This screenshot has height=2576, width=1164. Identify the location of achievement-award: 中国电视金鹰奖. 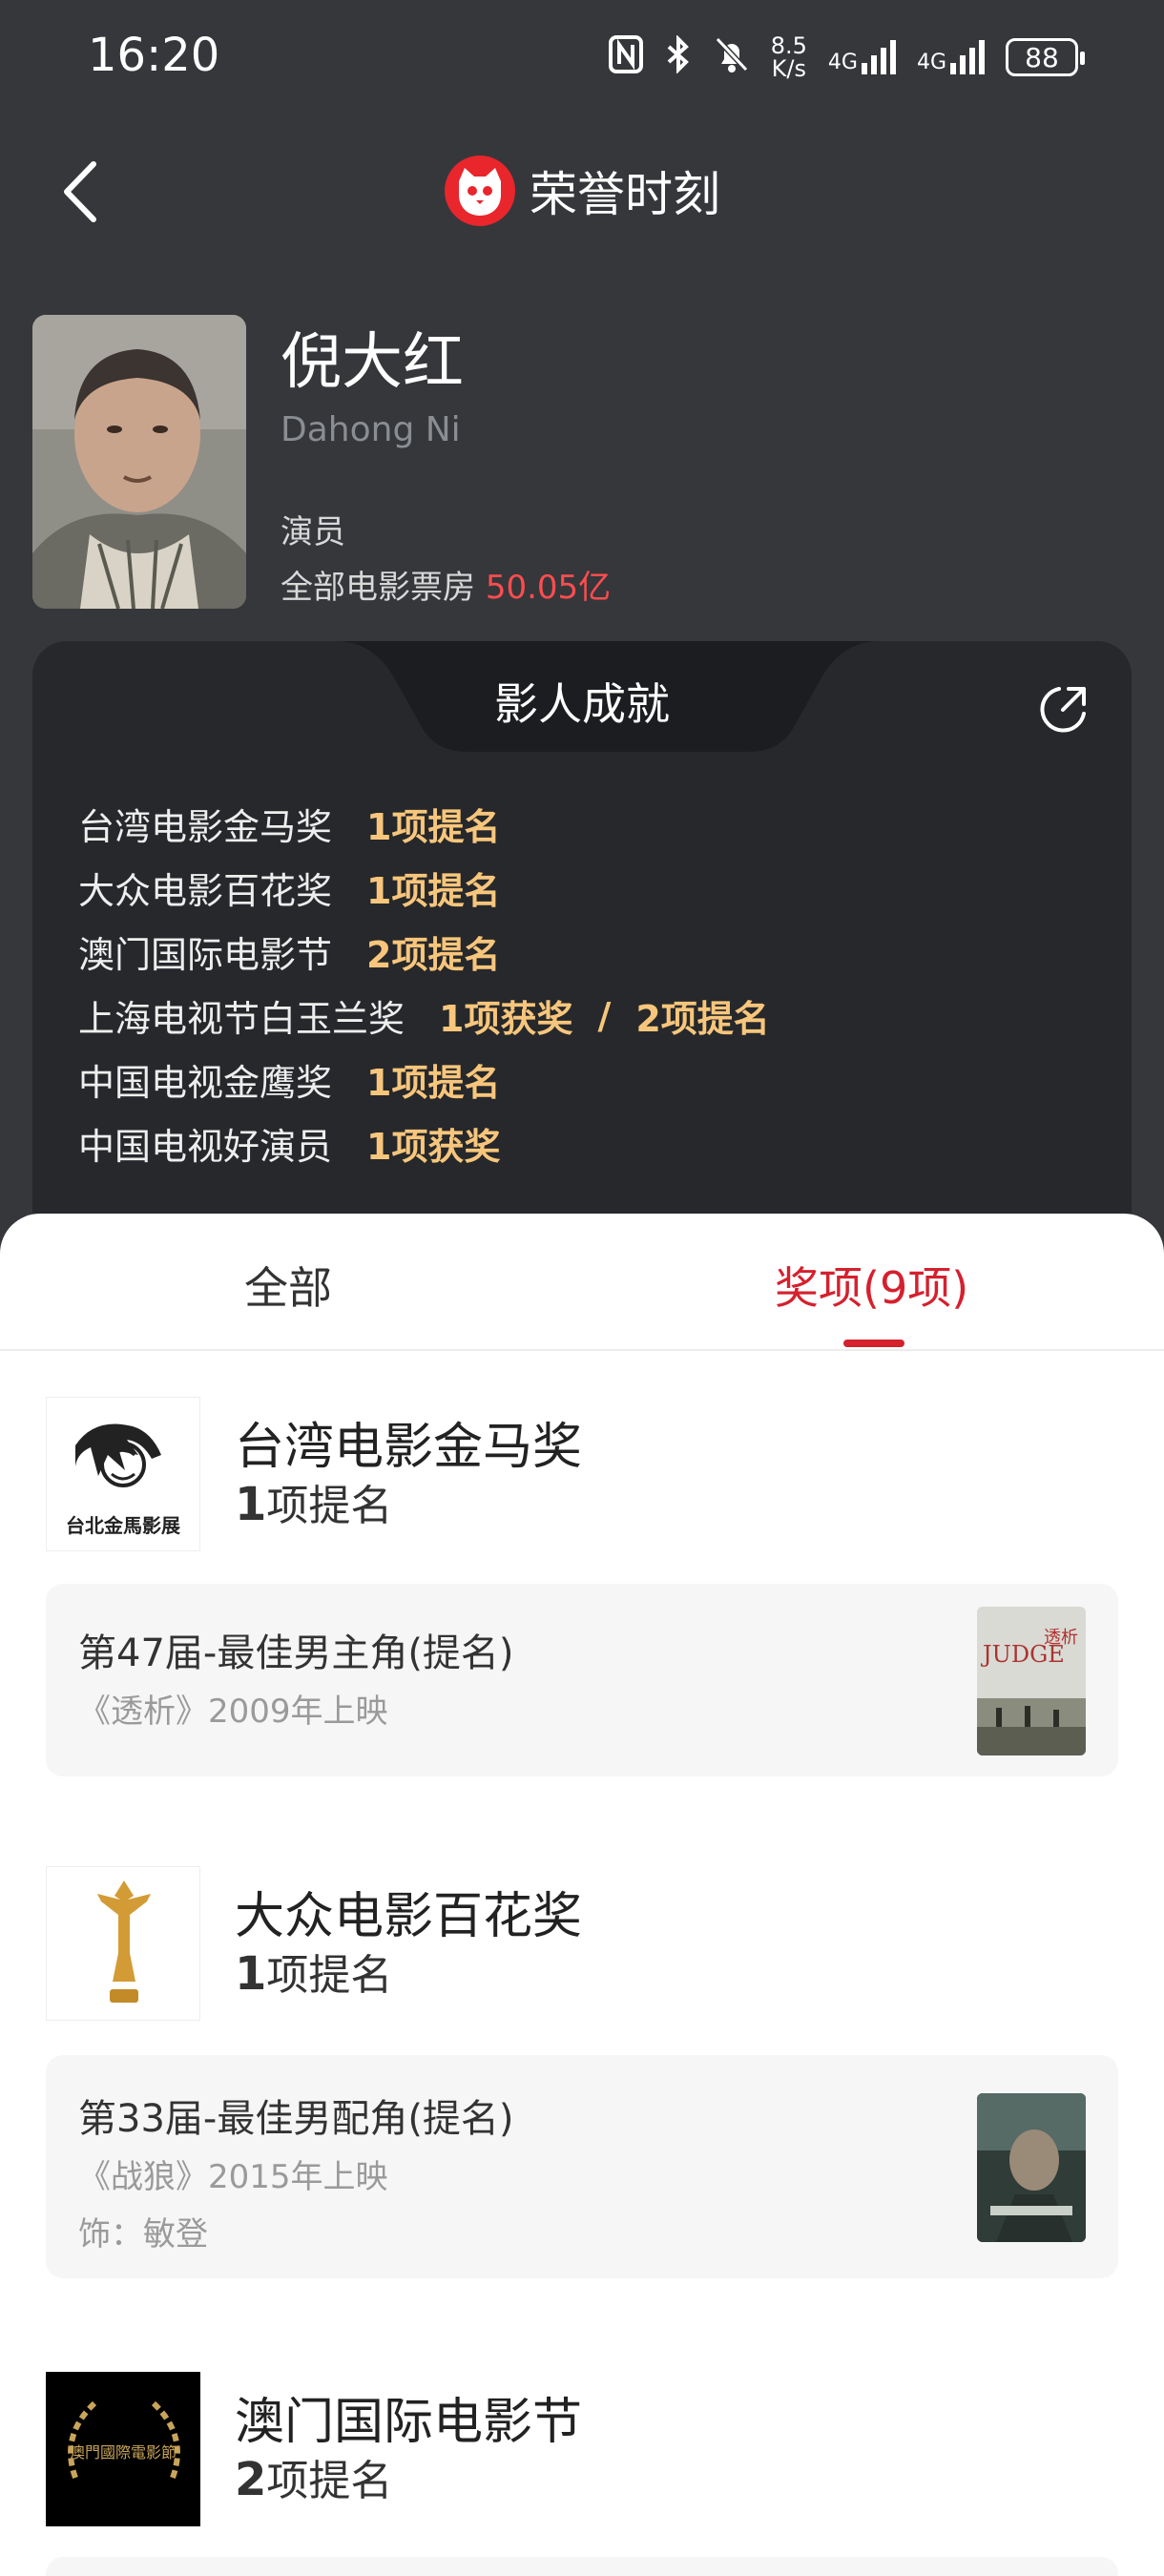
(206, 1083).